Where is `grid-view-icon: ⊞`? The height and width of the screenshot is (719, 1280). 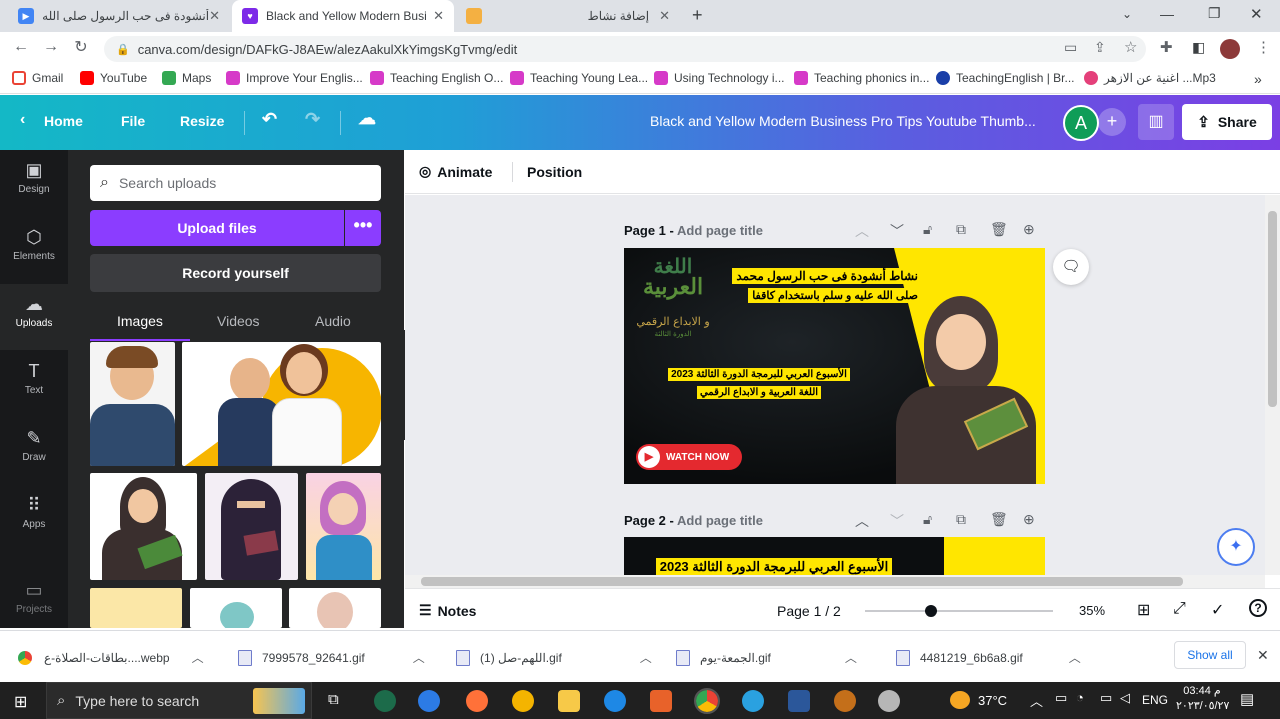 grid-view-icon: ⊞ is located at coordinates (1143, 610).